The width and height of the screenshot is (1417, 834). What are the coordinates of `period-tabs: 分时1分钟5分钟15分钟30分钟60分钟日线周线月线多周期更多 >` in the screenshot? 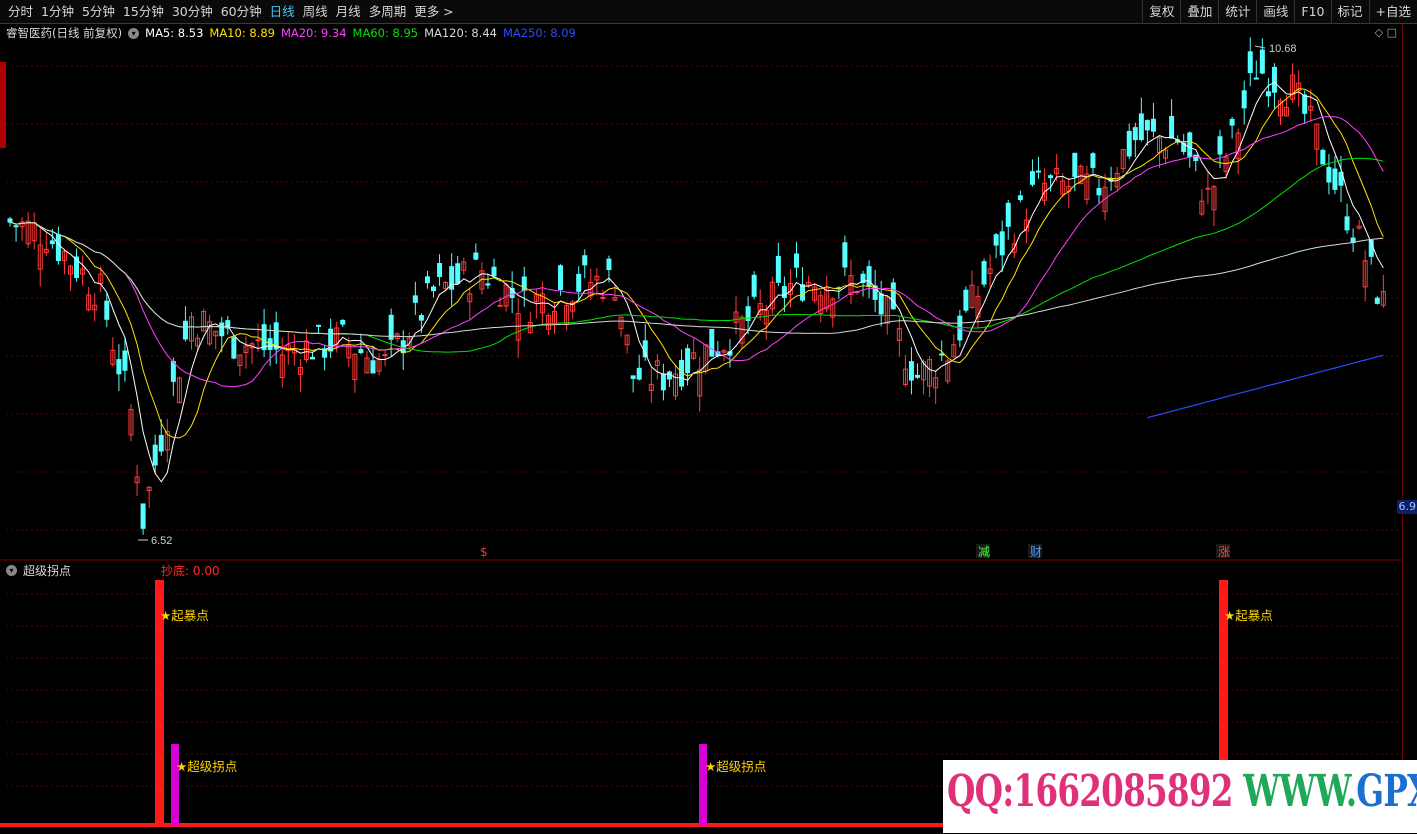 It's located at (231, 12).